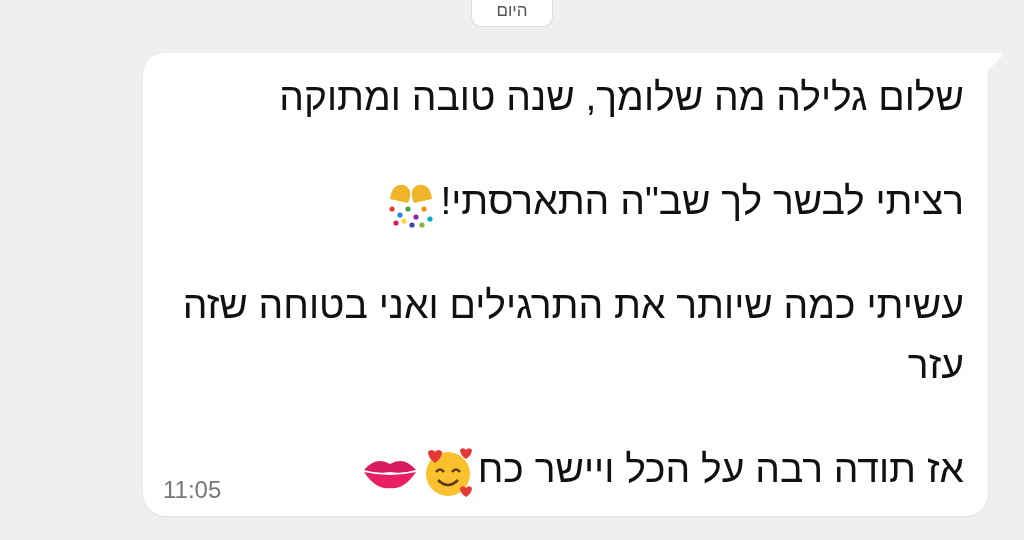 The height and width of the screenshot is (540, 1024). I want to click on message-text: עשיתי כמה שיותר את התרגילים ואני בטוחה שזה עזר, so click(573, 334).